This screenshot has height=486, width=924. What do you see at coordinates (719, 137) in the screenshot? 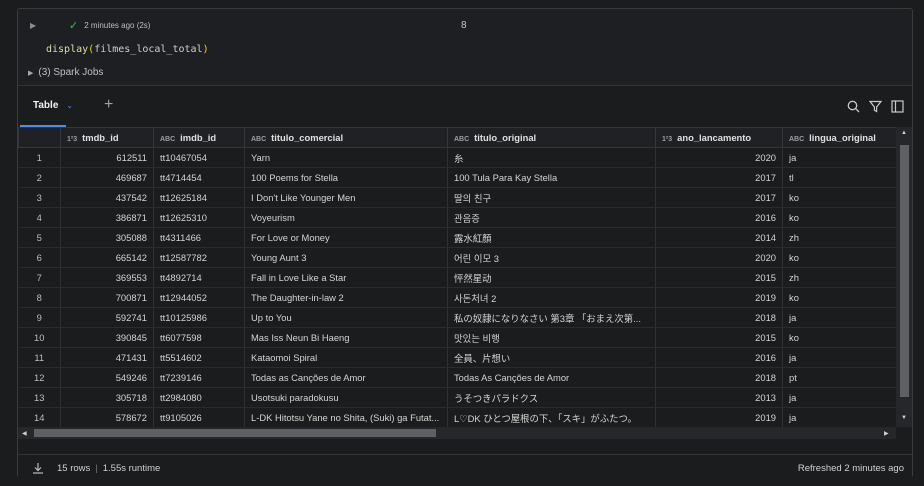
I see `column-header-ano_lancamento: 1²3 ano_lancamento` at bounding box center [719, 137].